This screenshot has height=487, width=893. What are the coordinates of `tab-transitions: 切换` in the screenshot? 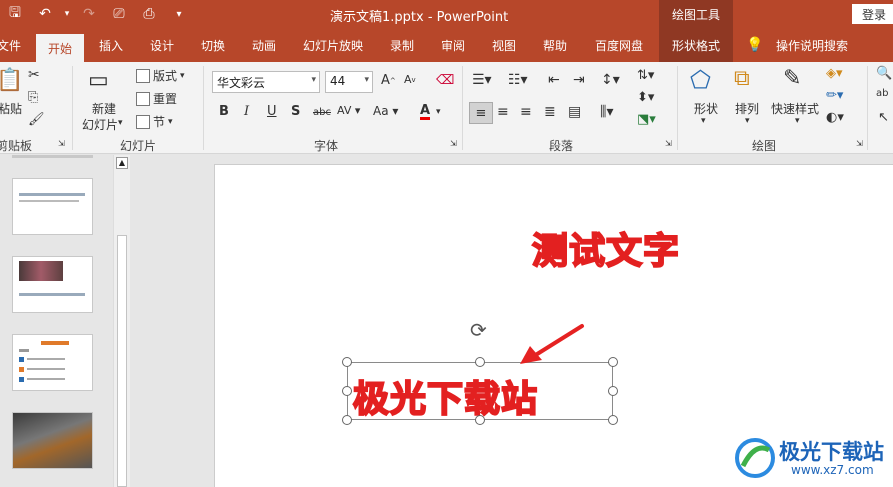 It's located at (213, 45).